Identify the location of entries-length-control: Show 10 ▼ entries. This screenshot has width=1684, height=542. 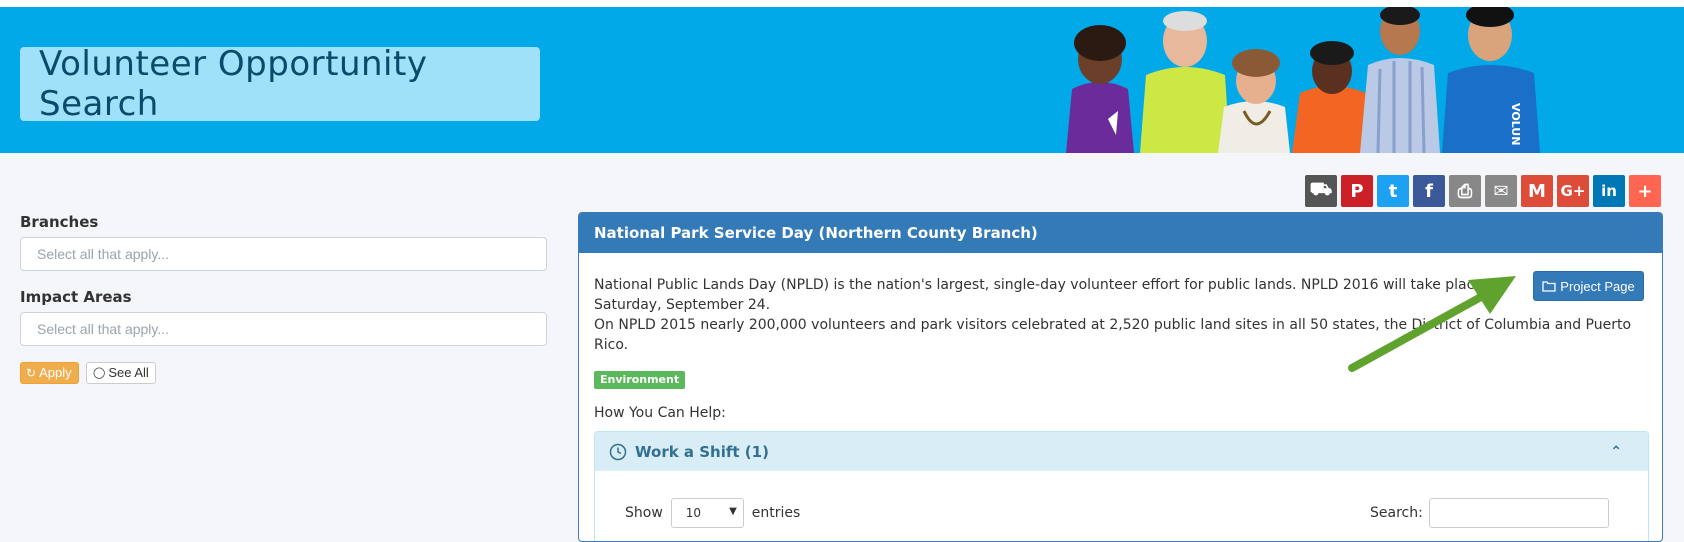
(712, 513).